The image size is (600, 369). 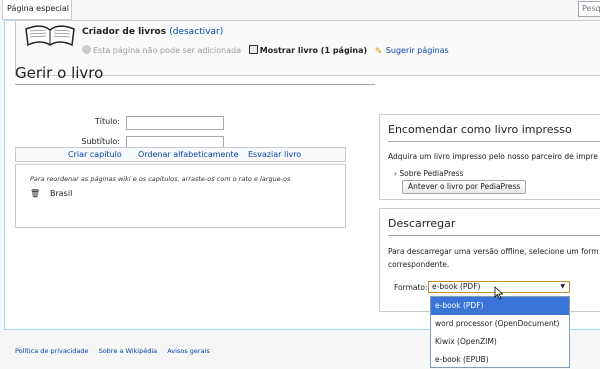 What do you see at coordinates (95, 154) in the screenshot?
I see `create-chapter-link: Criar capítulo` at bounding box center [95, 154].